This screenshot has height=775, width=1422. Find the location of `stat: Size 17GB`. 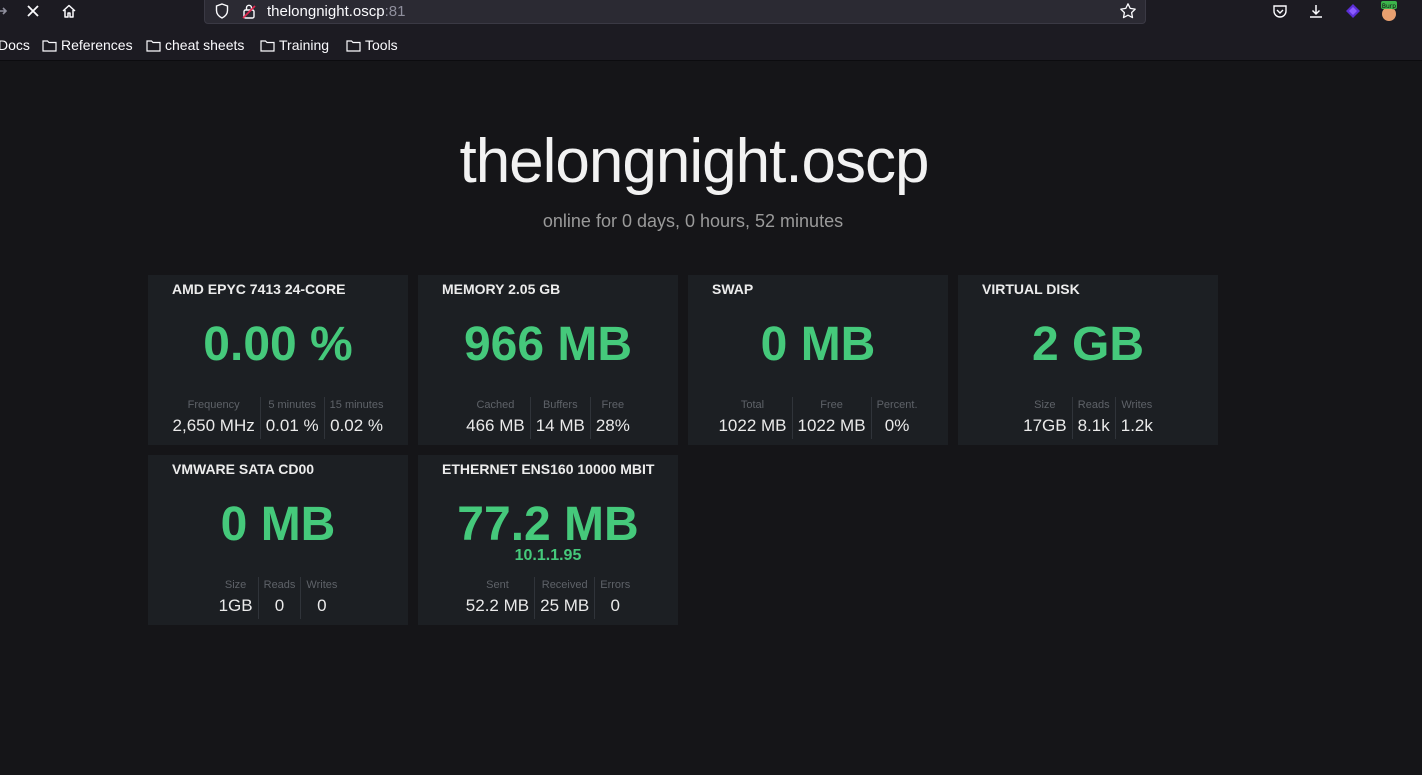

stat: Size 17GB is located at coordinates (1044, 418).